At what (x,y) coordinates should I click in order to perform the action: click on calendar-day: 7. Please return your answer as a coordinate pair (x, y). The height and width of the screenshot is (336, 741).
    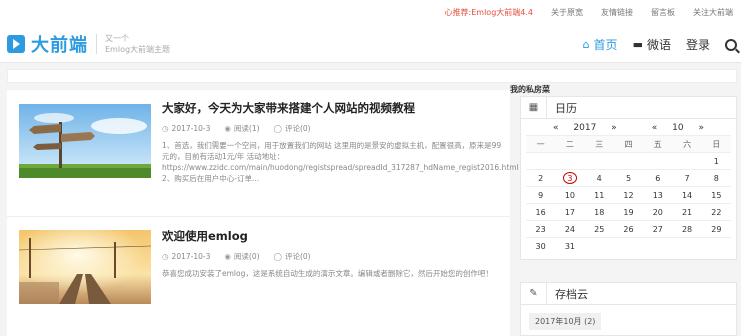
    Looking at the image, I should click on (687, 177).